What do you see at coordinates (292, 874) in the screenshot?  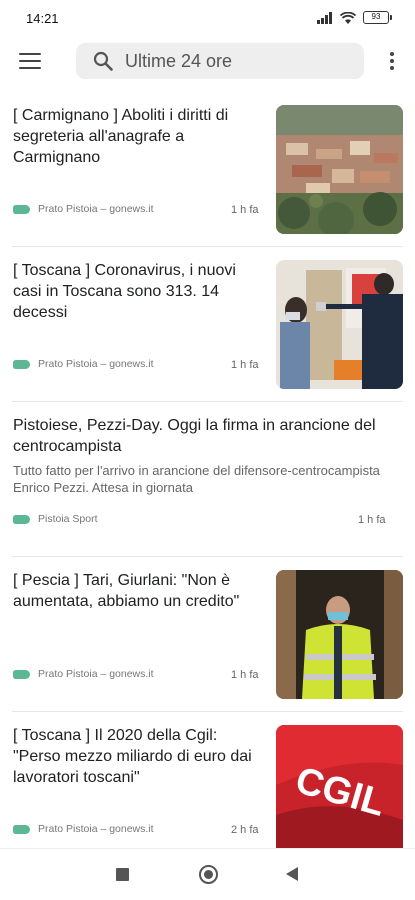 I see `back-button` at bounding box center [292, 874].